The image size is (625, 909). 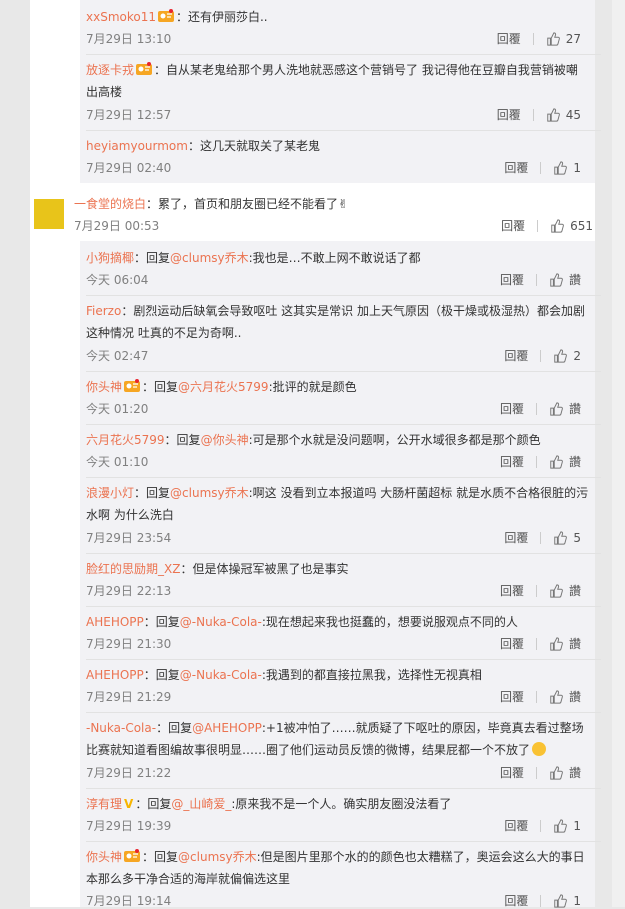 What do you see at coordinates (539, 749) in the screenshot?
I see `grinning-emoji-icon` at bounding box center [539, 749].